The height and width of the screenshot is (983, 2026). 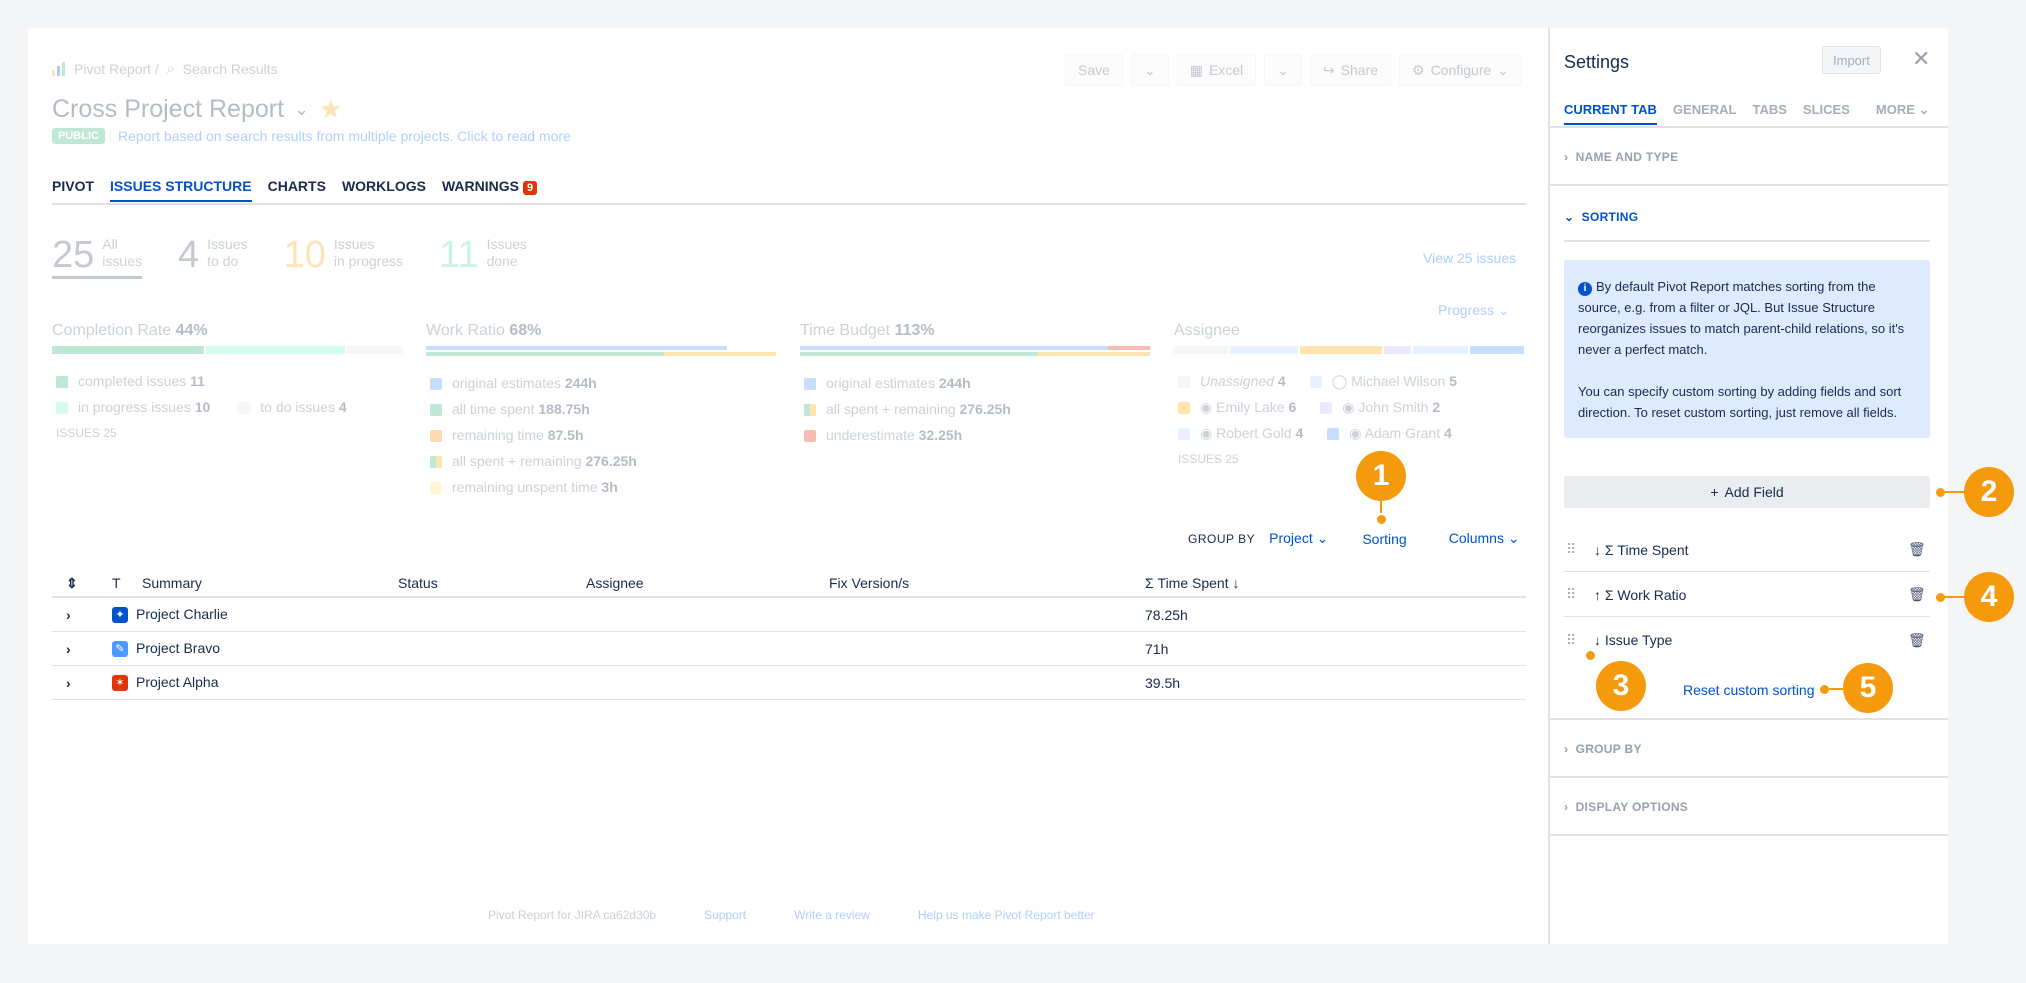 What do you see at coordinates (1236, 583) in the screenshot?
I see `arrow-down-icon: ↓` at bounding box center [1236, 583].